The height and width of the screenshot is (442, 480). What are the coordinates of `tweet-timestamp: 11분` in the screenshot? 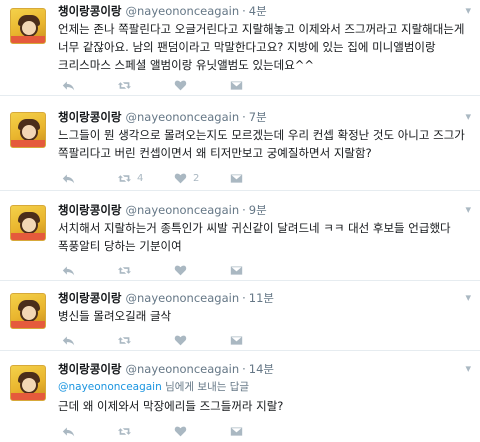 It's located at (261, 298).